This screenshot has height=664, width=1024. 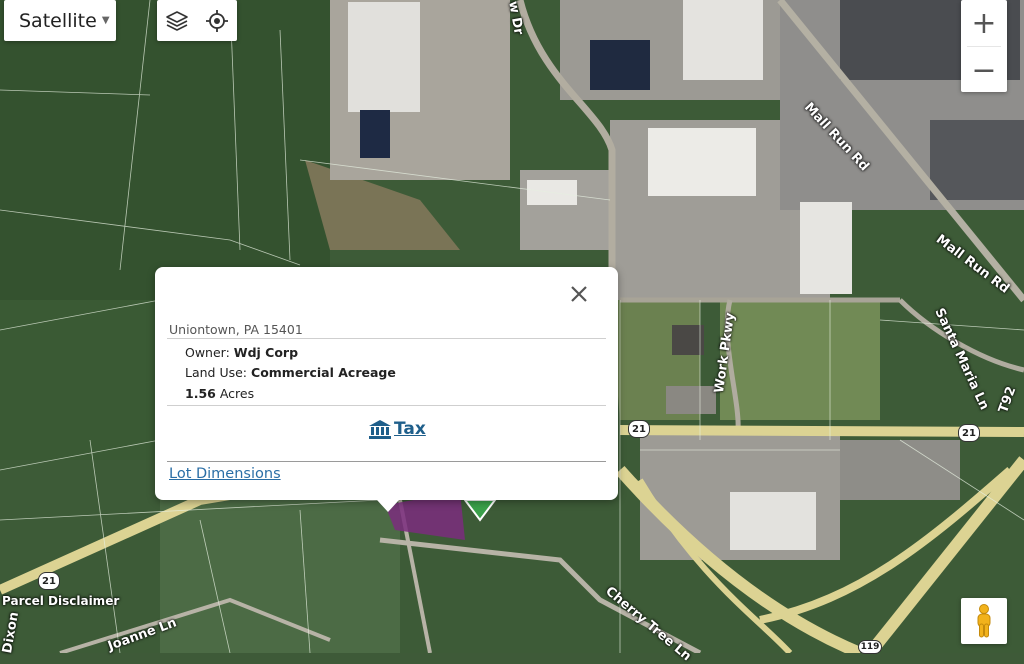 I want to click on acreage-value: 1.56, so click(x=200, y=393).